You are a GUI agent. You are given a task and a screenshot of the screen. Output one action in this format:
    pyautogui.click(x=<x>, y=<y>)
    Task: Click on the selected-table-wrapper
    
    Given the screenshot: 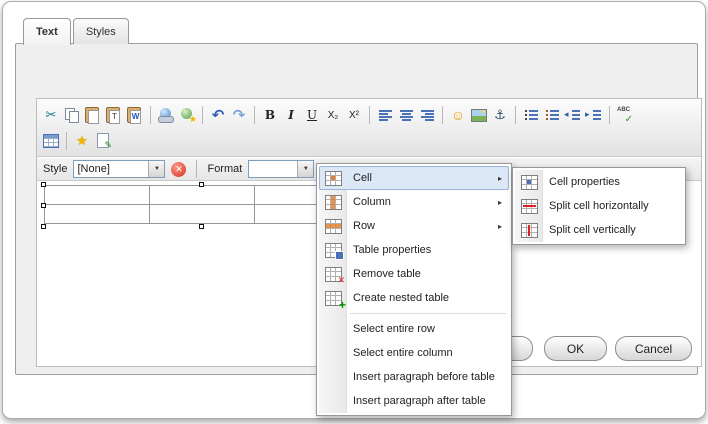 What is the action you would take?
    pyautogui.click(x=200, y=205)
    